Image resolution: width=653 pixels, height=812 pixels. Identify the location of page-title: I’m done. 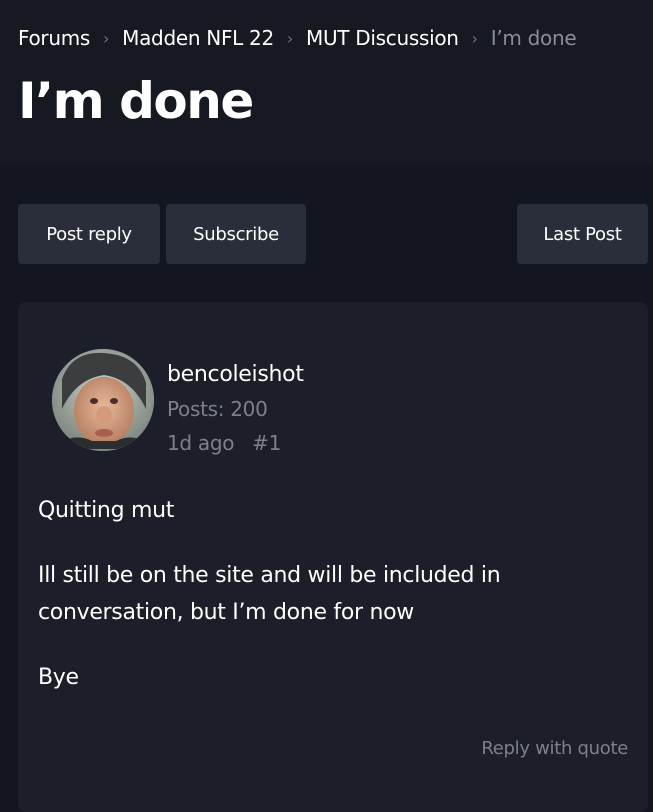
(136, 101).